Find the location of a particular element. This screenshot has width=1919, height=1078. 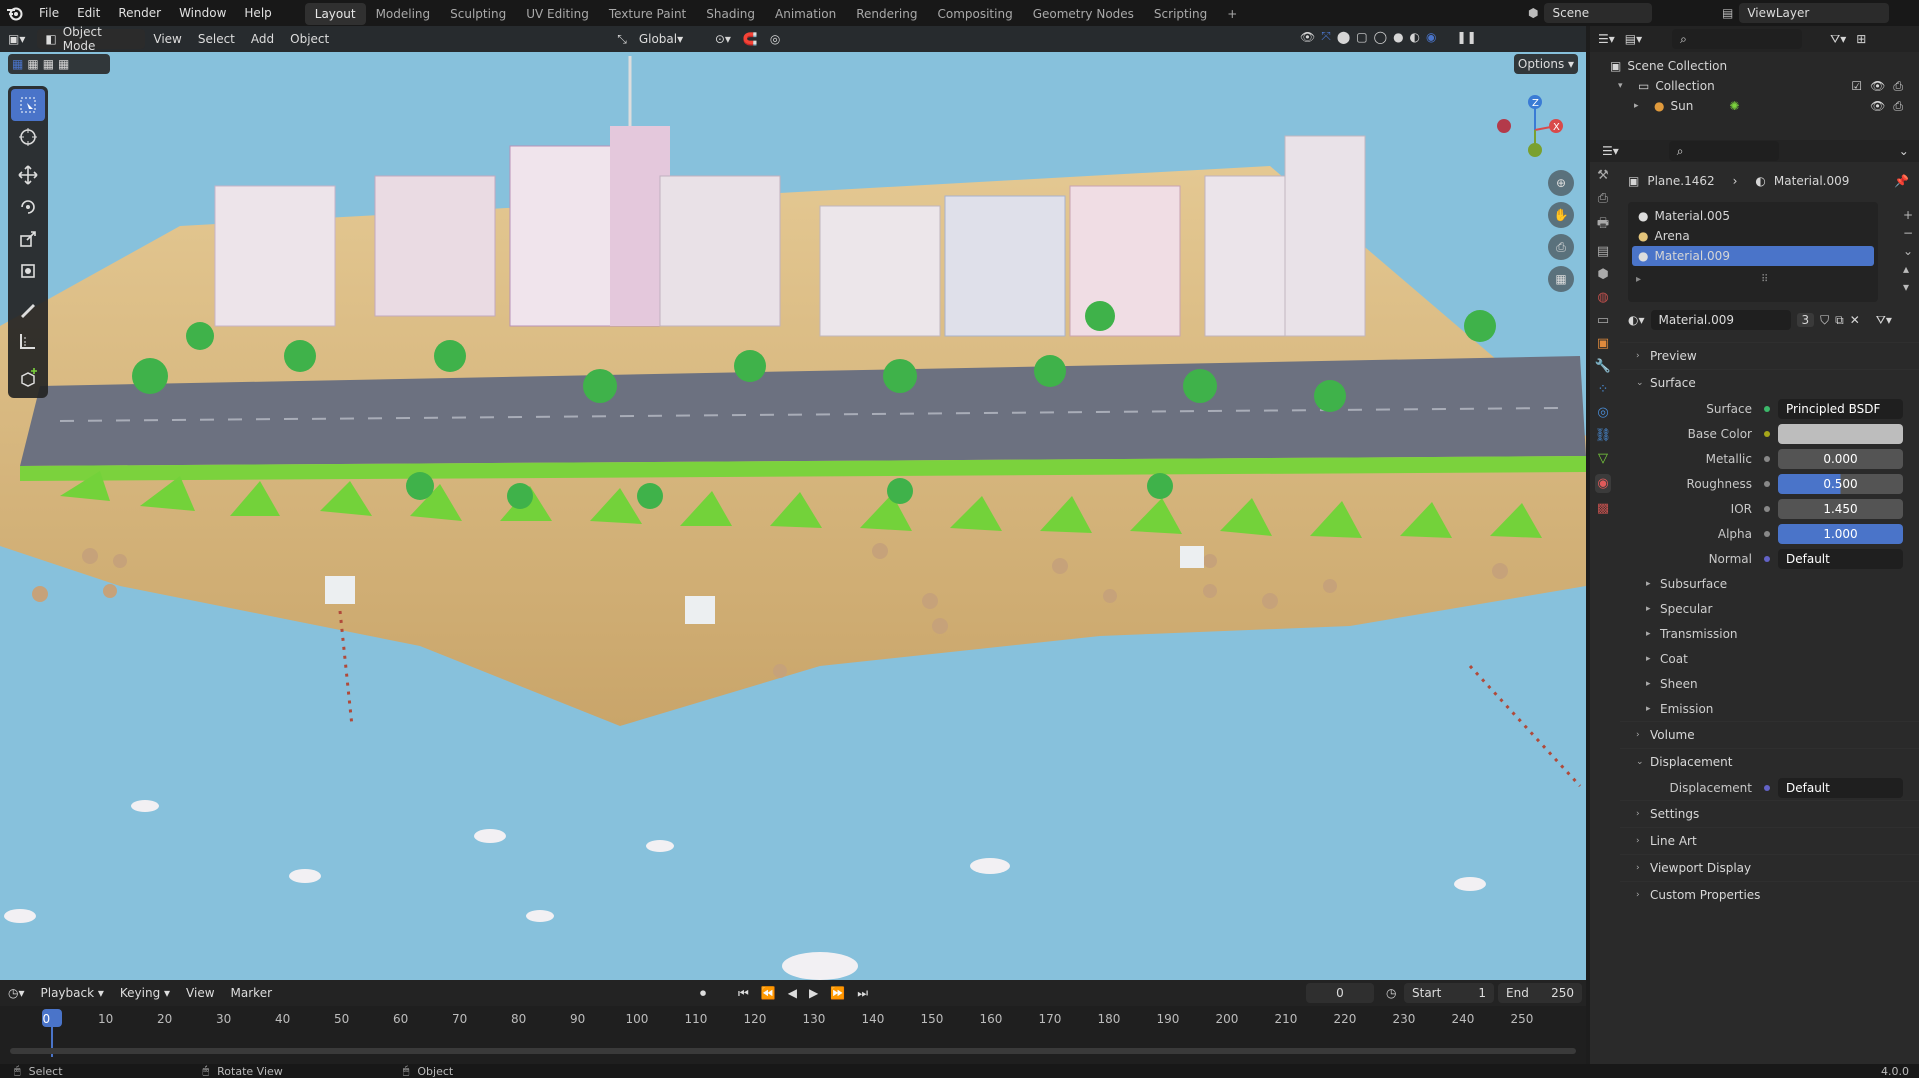

menu-file: File is located at coordinates (49, 13).